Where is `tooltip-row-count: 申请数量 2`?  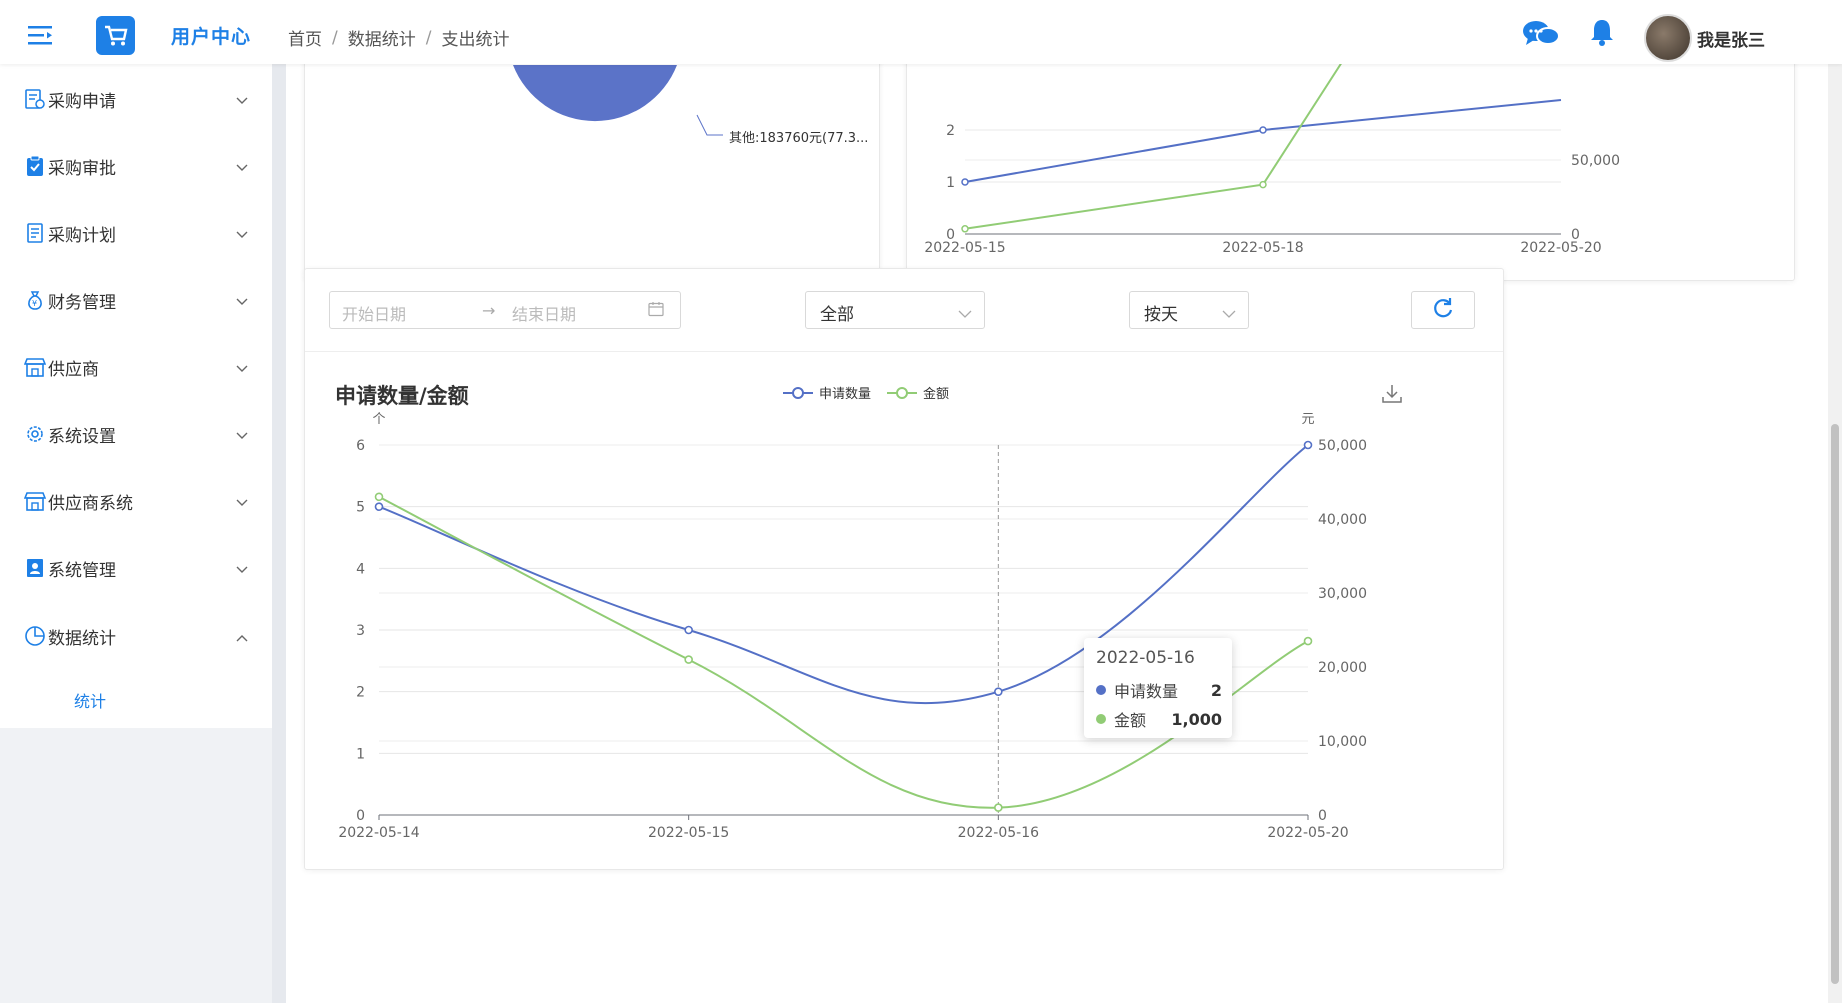
tooltip-row-count: 申请数量 2 is located at coordinates (1159, 690).